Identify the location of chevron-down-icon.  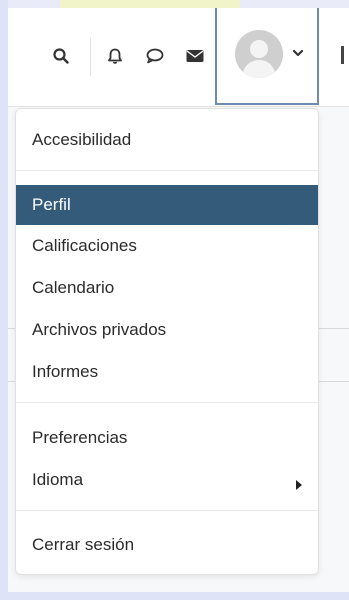
(298, 53).